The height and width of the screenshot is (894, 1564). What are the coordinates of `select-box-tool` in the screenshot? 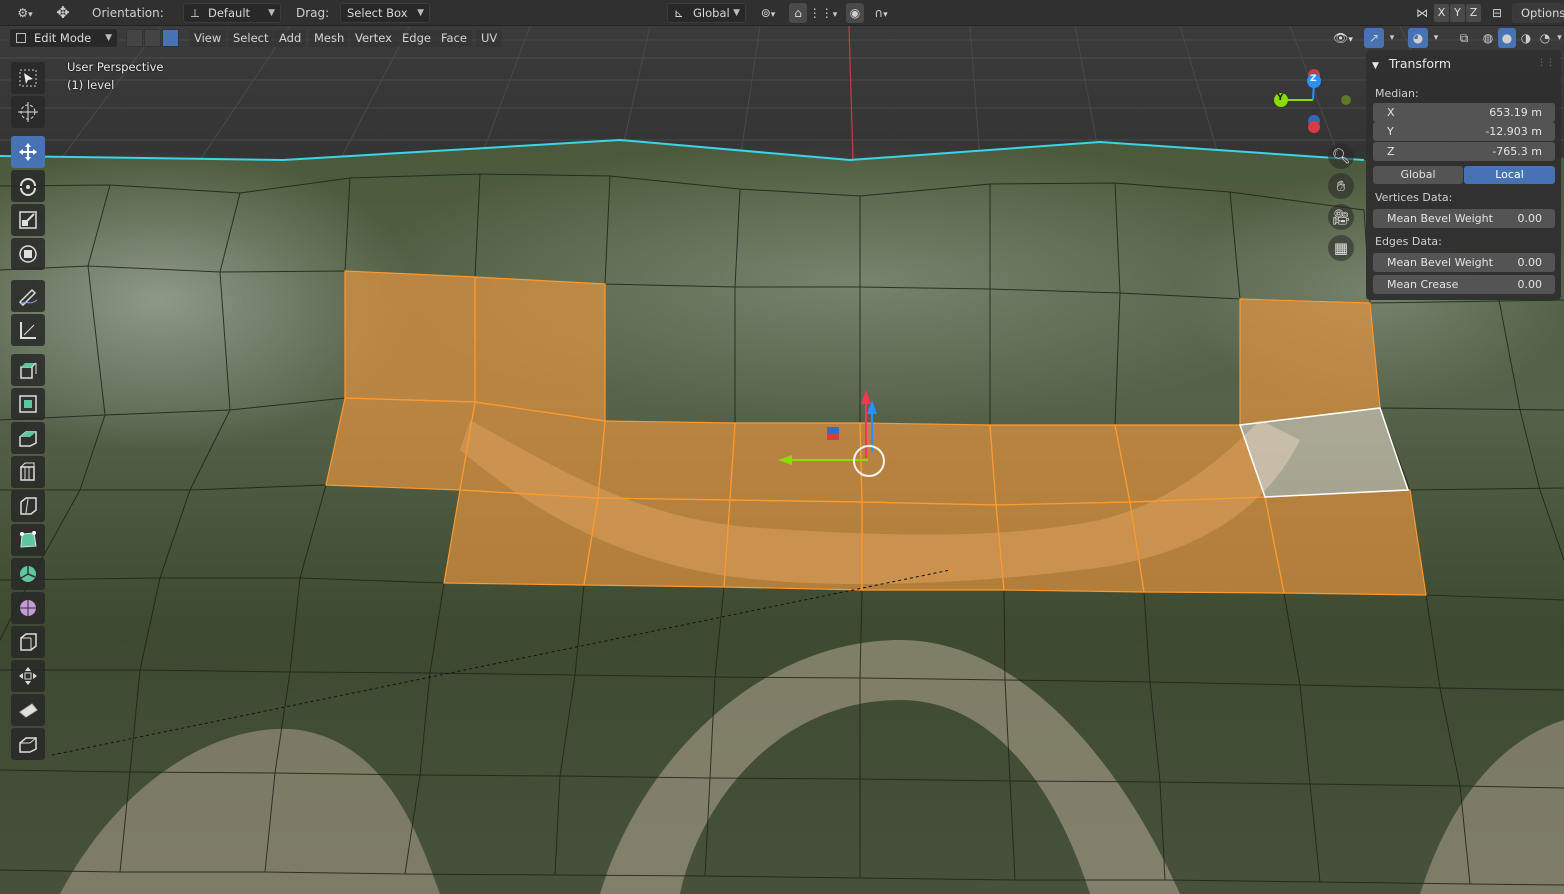 It's located at (28, 78).